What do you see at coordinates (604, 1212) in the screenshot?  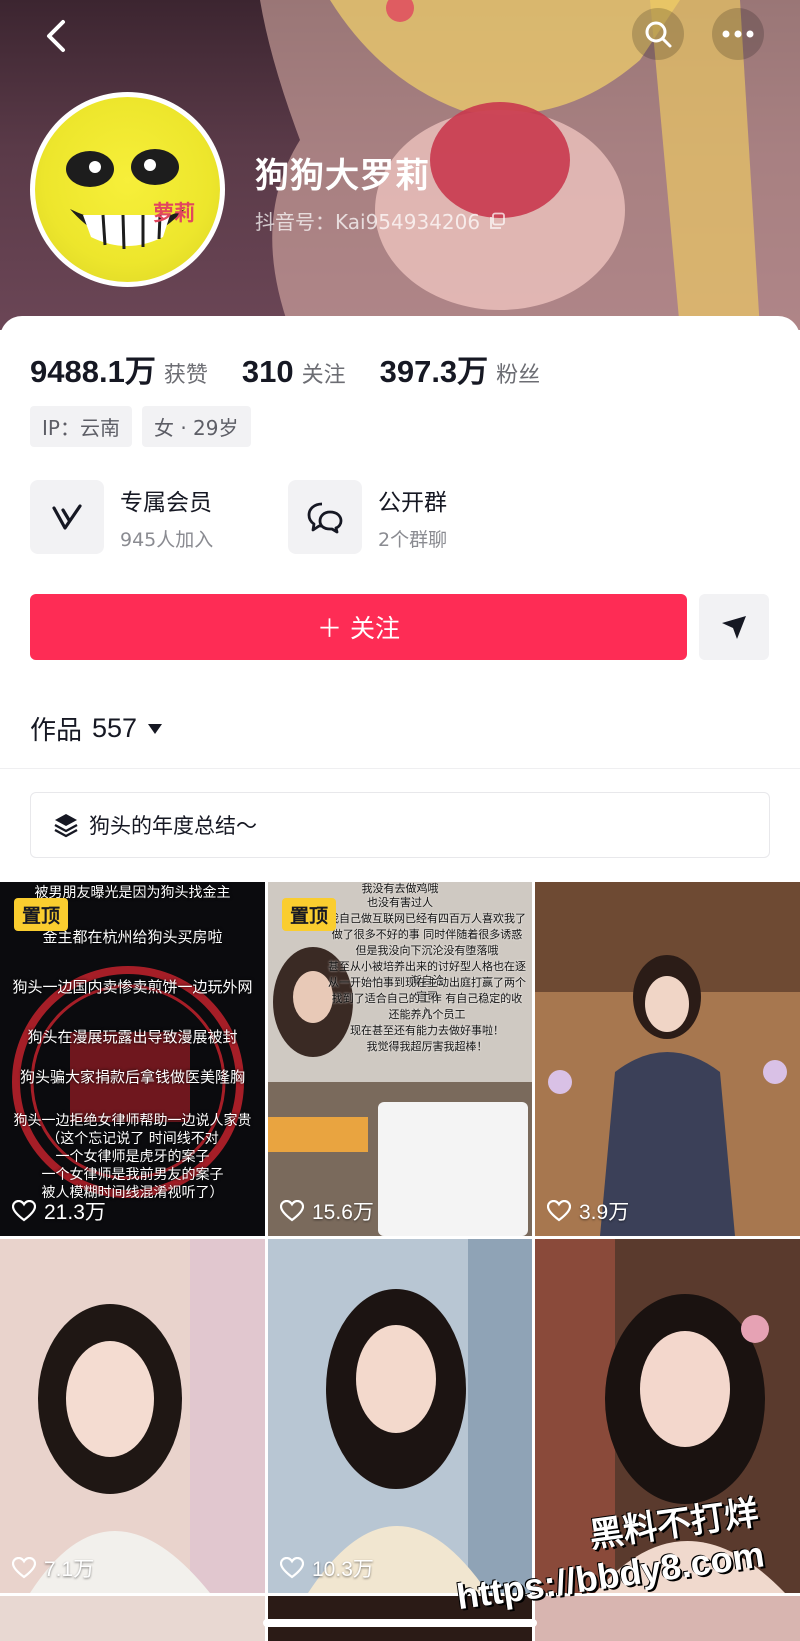 I see `like-count-value: 3.9万` at bounding box center [604, 1212].